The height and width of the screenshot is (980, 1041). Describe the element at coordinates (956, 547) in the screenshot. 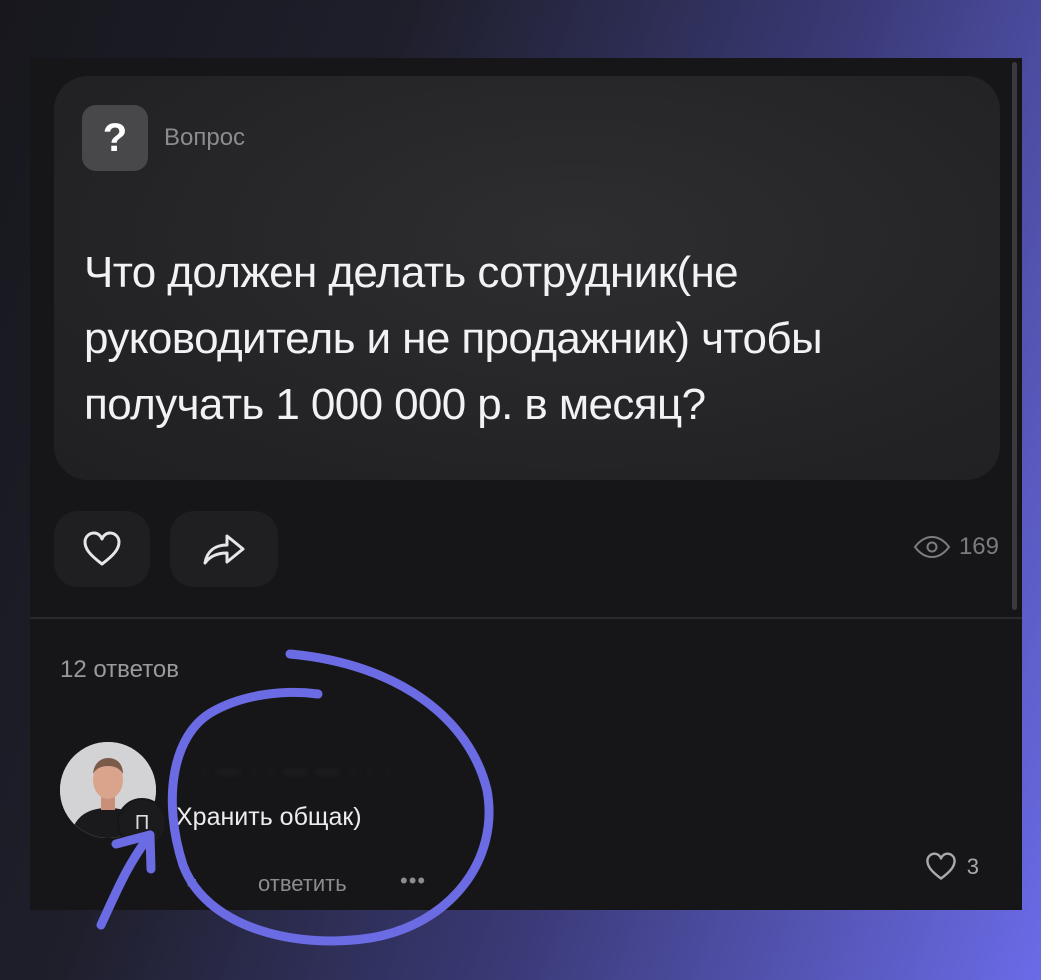

I see `views-counter: 169` at that location.